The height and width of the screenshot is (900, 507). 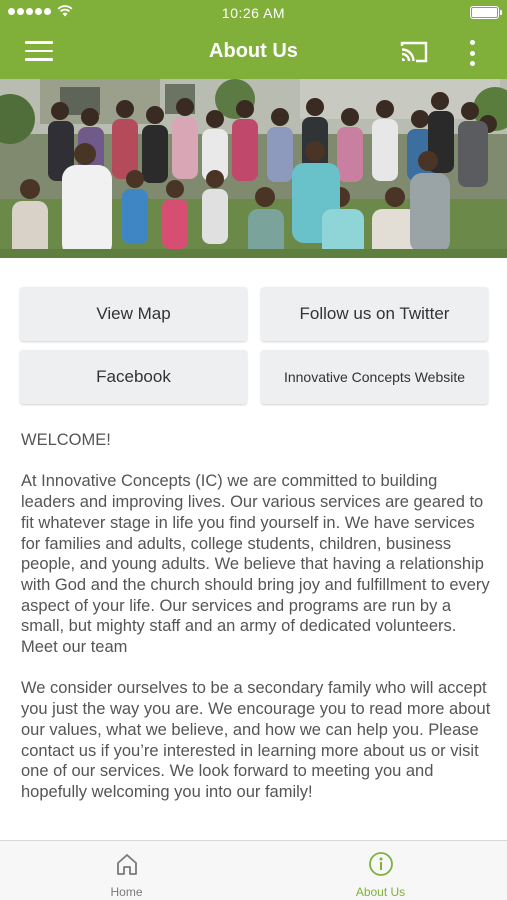 I want to click on tab-bar: Home About Us, so click(x=253, y=870).